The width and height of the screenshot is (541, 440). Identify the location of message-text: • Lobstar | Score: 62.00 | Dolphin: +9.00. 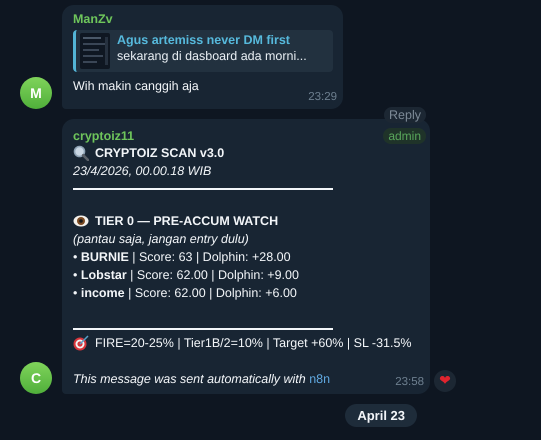
(186, 275).